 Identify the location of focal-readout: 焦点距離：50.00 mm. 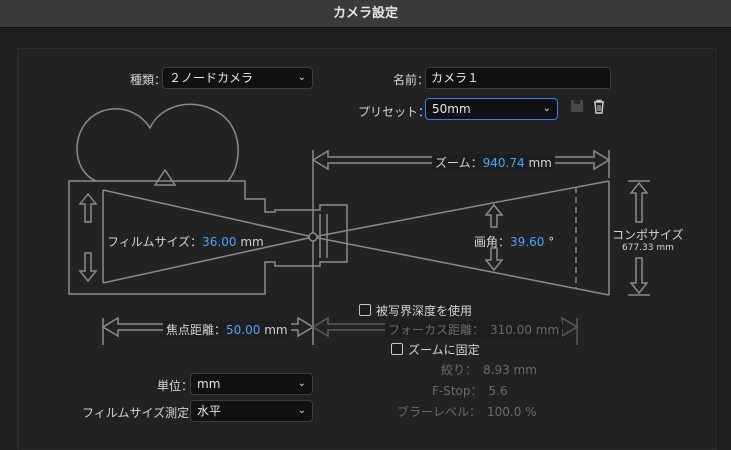
(227, 329).